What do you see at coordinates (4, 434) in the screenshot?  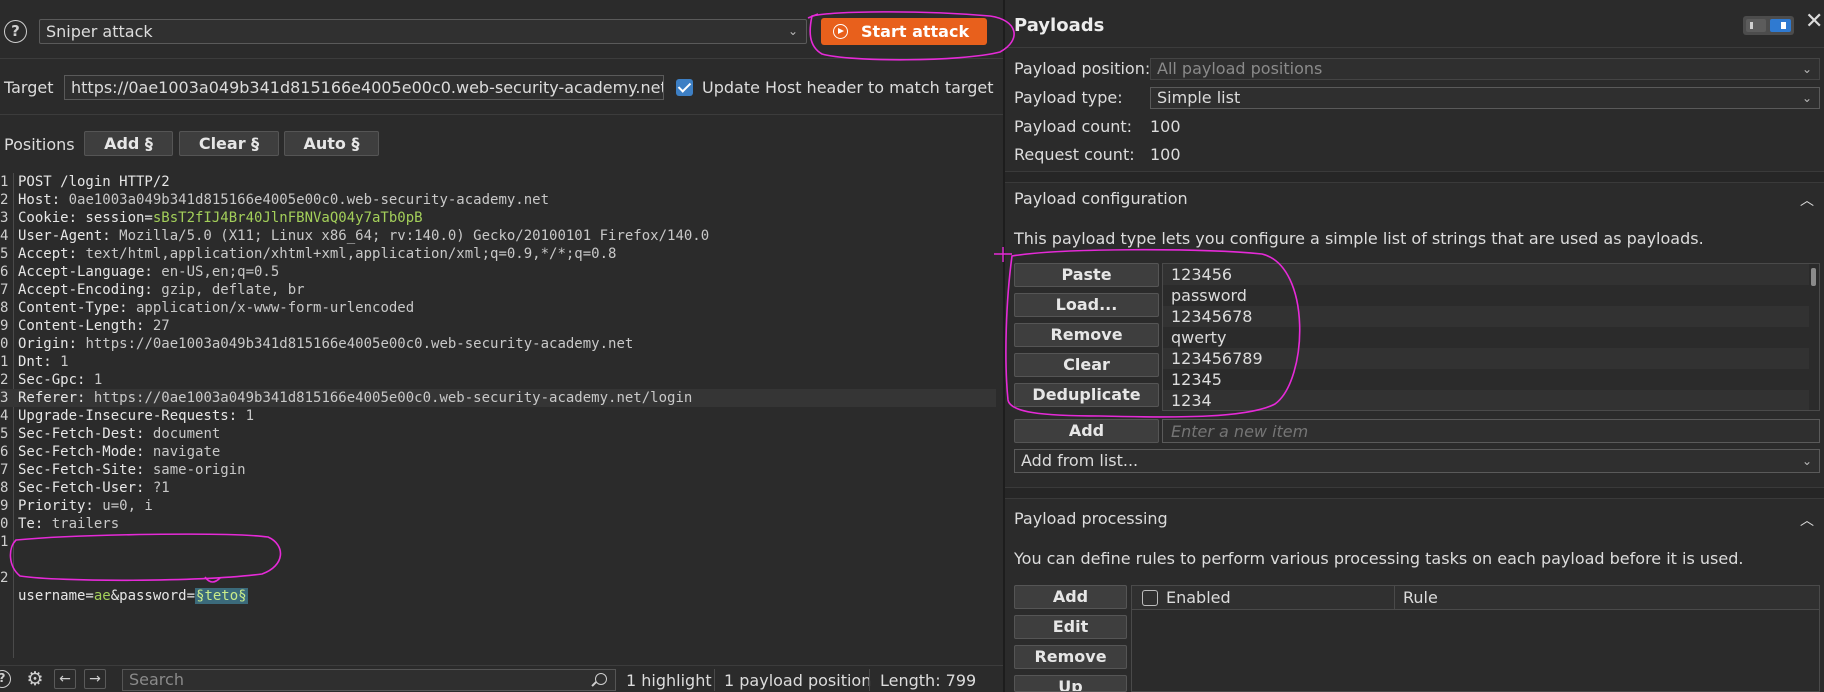 I see `line-number: 5` at bounding box center [4, 434].